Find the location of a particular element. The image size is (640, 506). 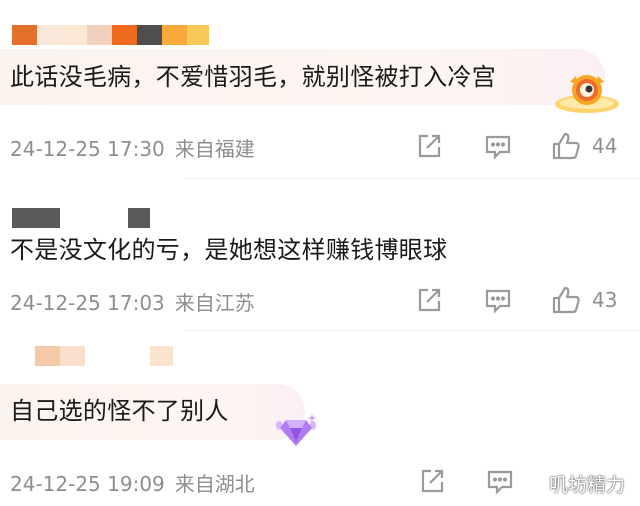

timestamp: 24-12-25 17:03 is located at coordinates (87, 303).